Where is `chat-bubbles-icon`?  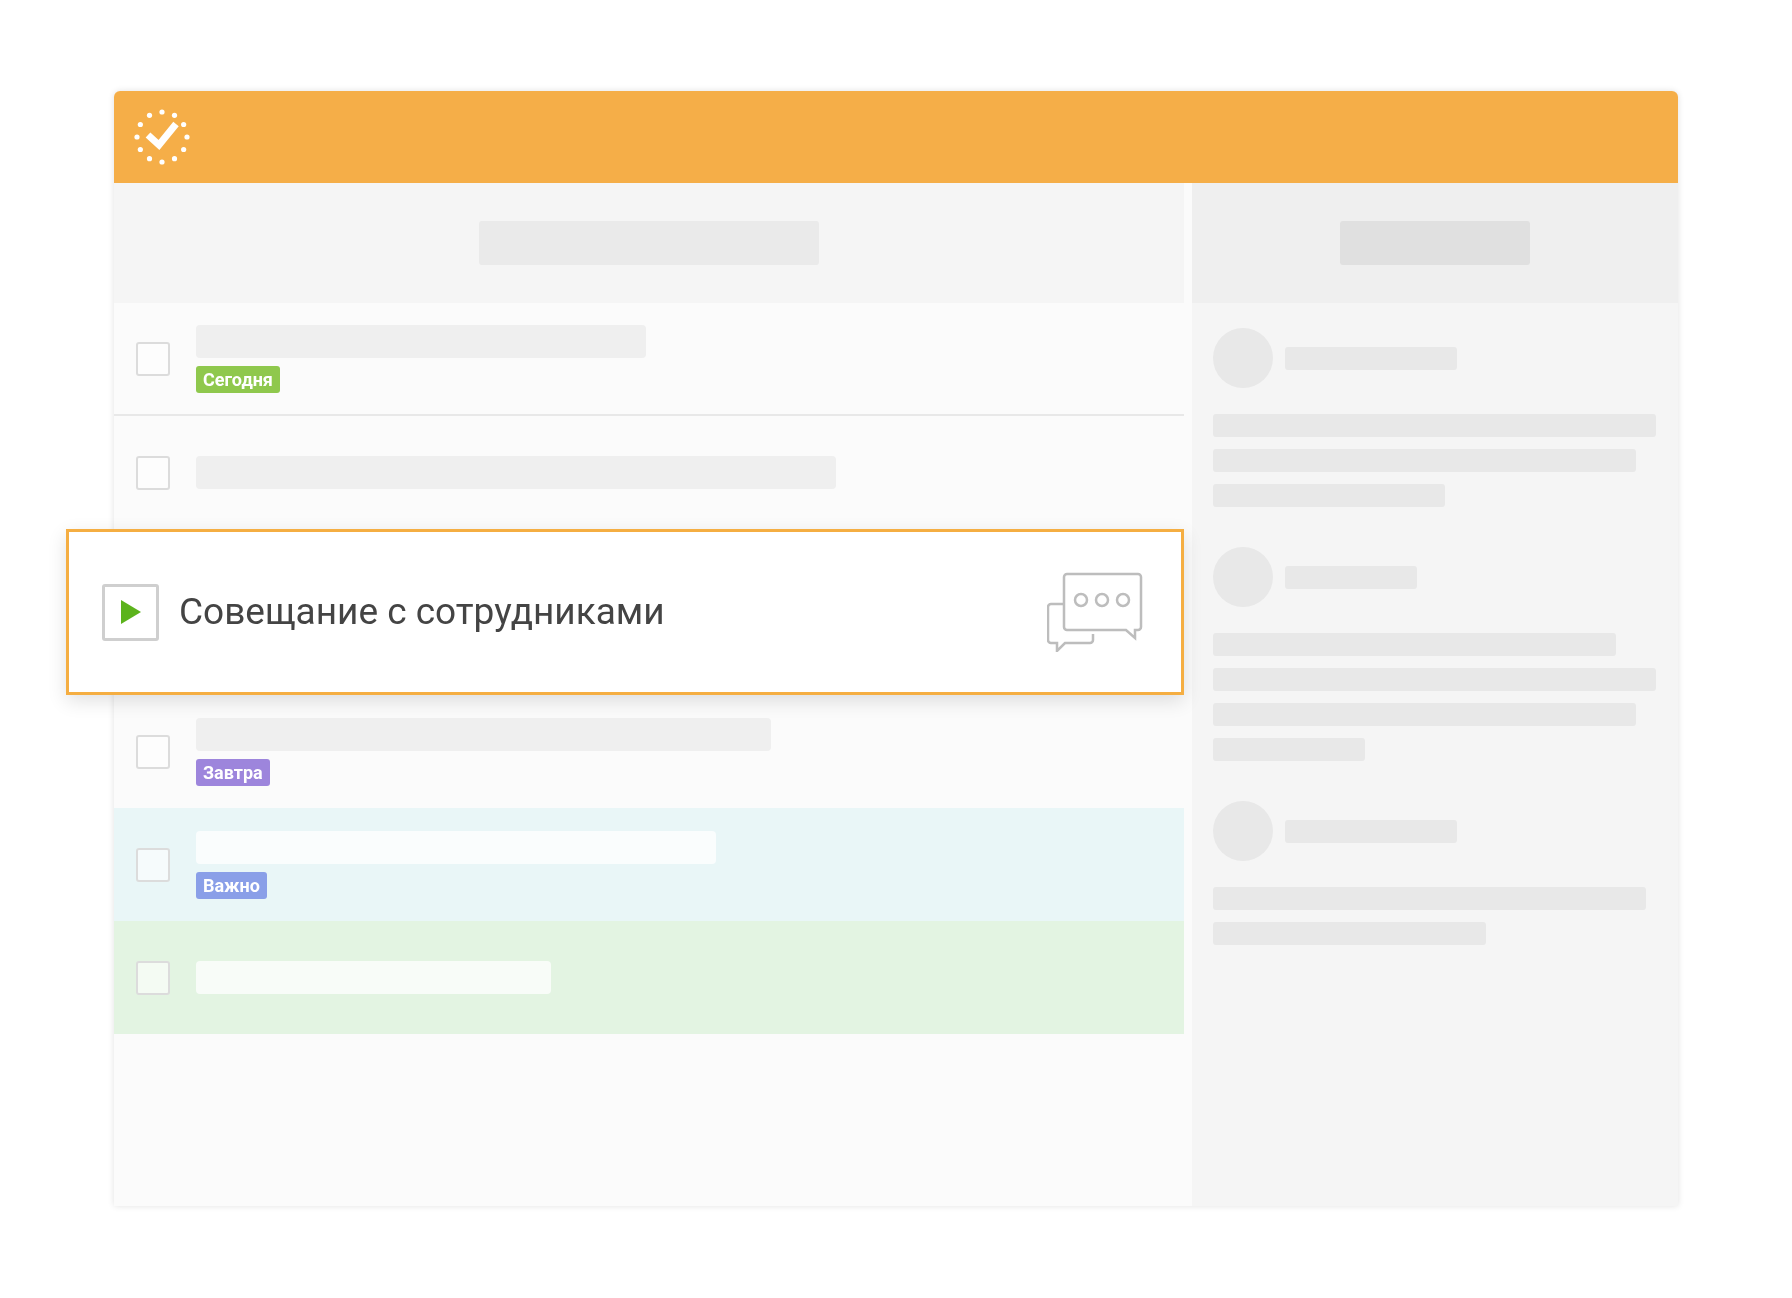 chat-bubbles-icon is located at coordinates (1095, 612).